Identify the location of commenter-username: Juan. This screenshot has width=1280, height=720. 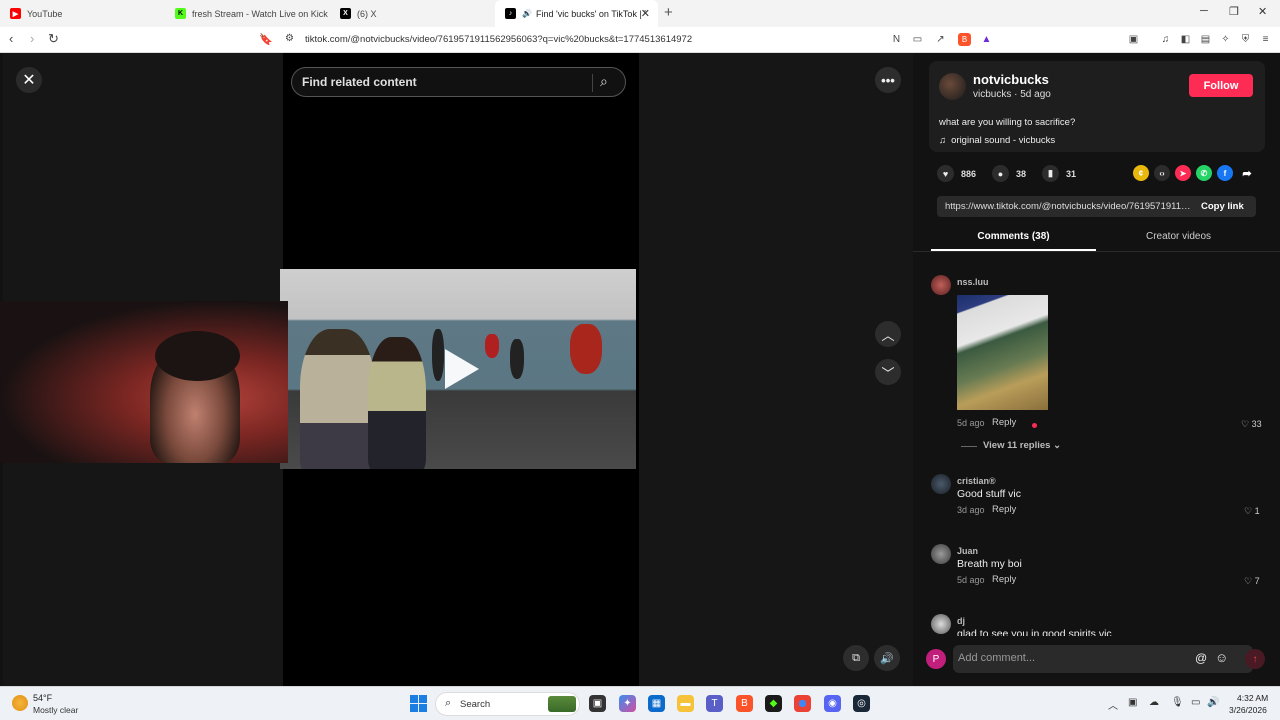
(967, 551).